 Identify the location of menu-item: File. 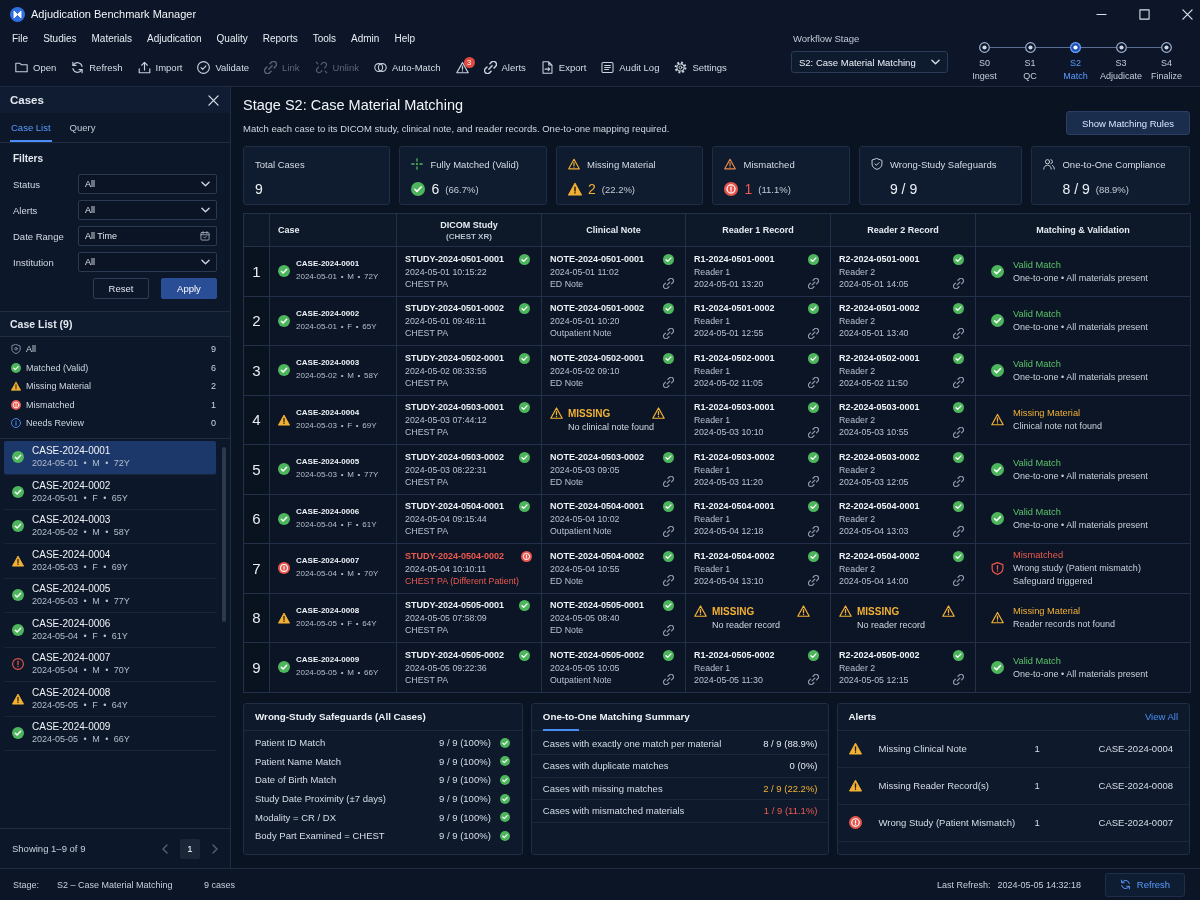
(20, 38).